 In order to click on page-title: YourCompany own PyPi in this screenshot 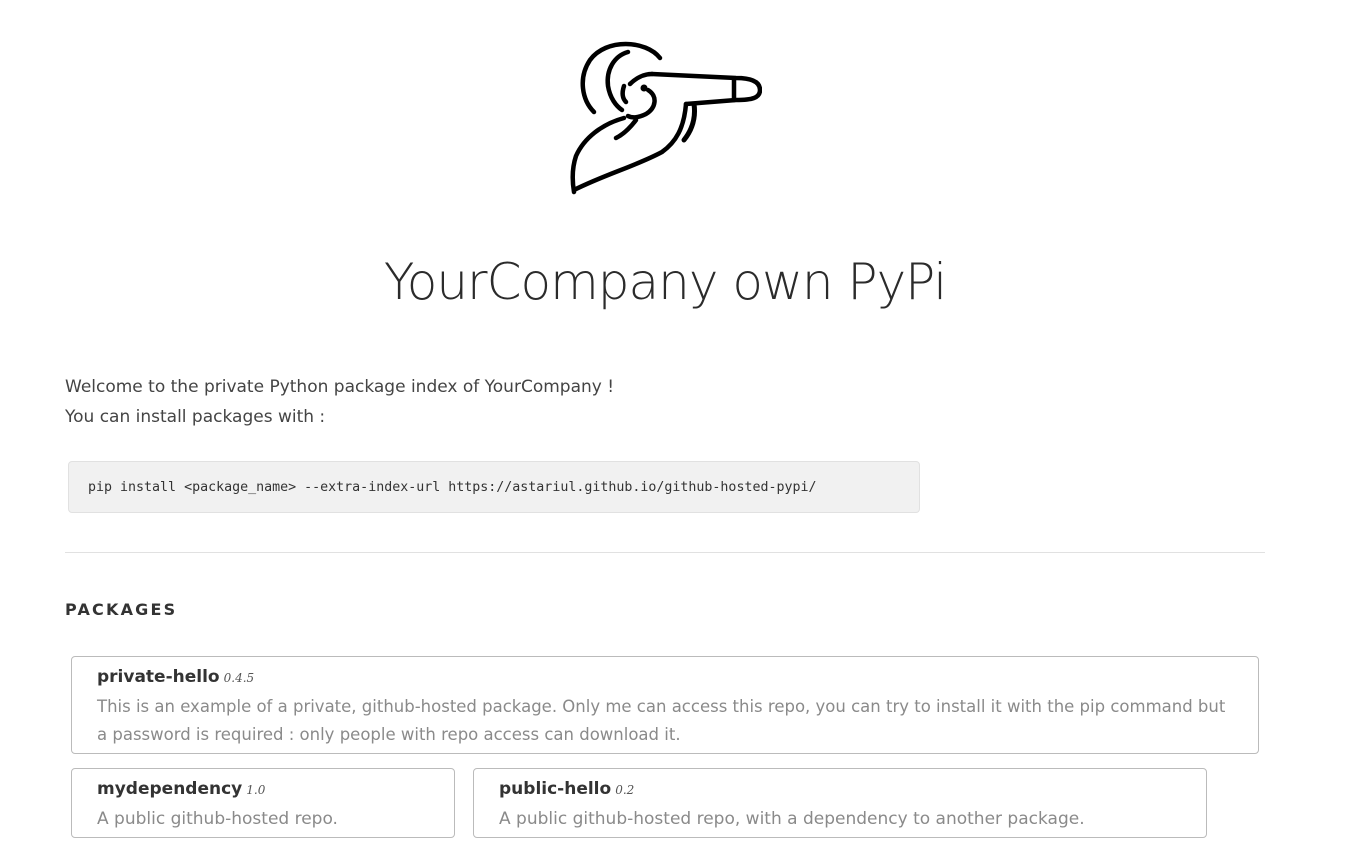, I will do `click(665, 282)`.